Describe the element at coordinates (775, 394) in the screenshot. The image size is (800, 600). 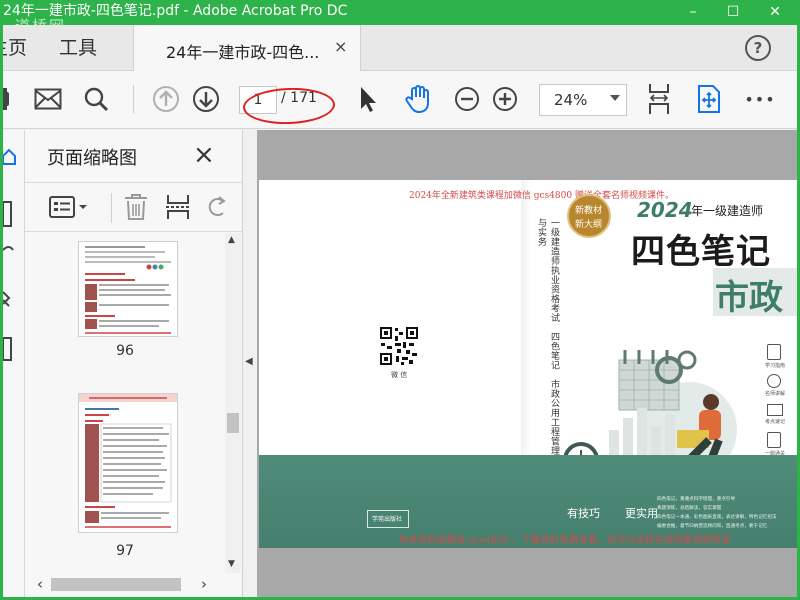
I see `side-feature-label: 名师讲解` at that location.